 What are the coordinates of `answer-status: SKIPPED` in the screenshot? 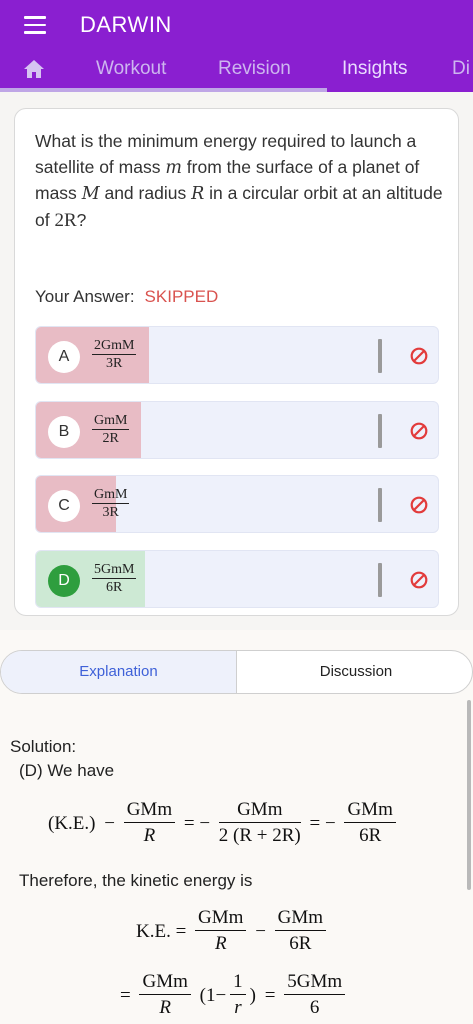 It's located at (181, 296).